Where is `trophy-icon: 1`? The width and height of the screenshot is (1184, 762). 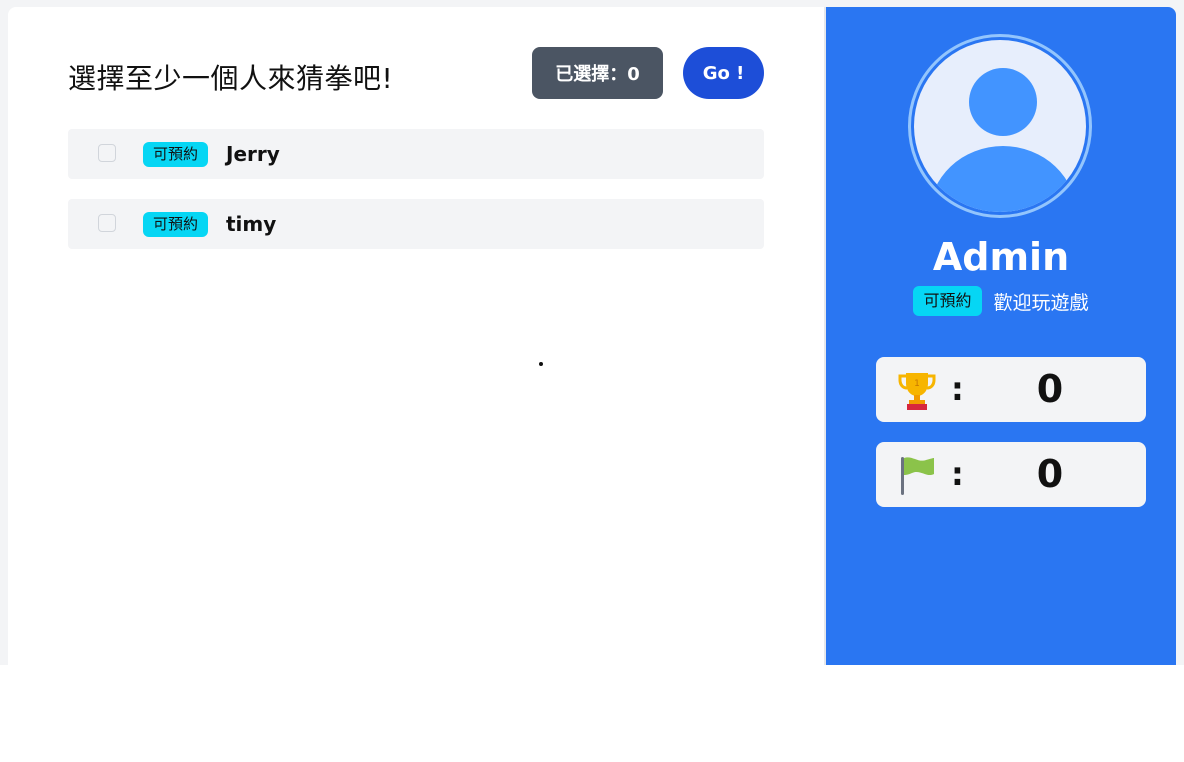 trophy-icon: 1 is located at coordinates (917, 391).